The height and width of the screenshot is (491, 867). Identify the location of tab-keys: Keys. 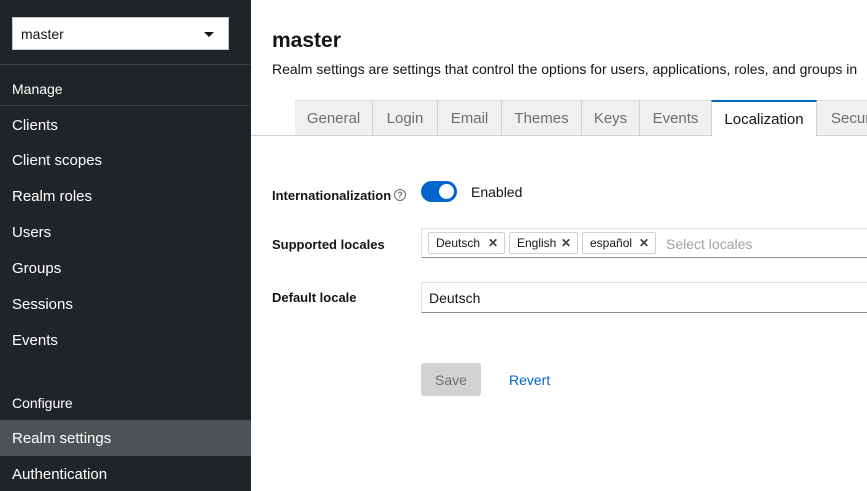
(611, 117).